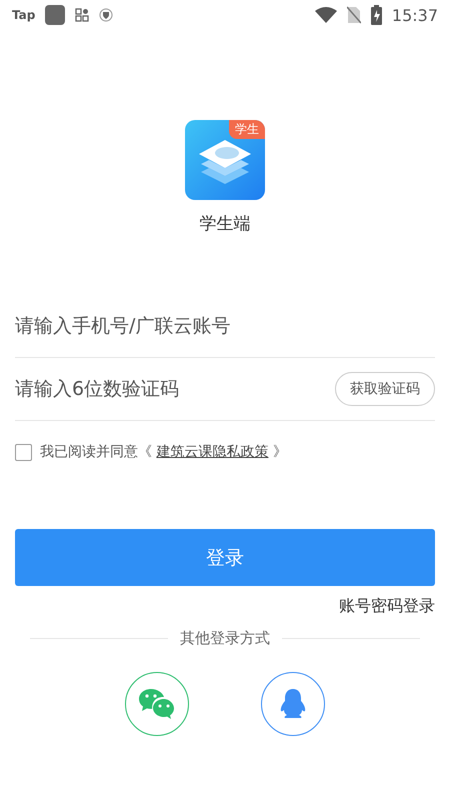 This screenshot has width=450, height=800. Describe the element at coordinates (225, 160) in the screenshot. I see `app-logo-icon` at that location.